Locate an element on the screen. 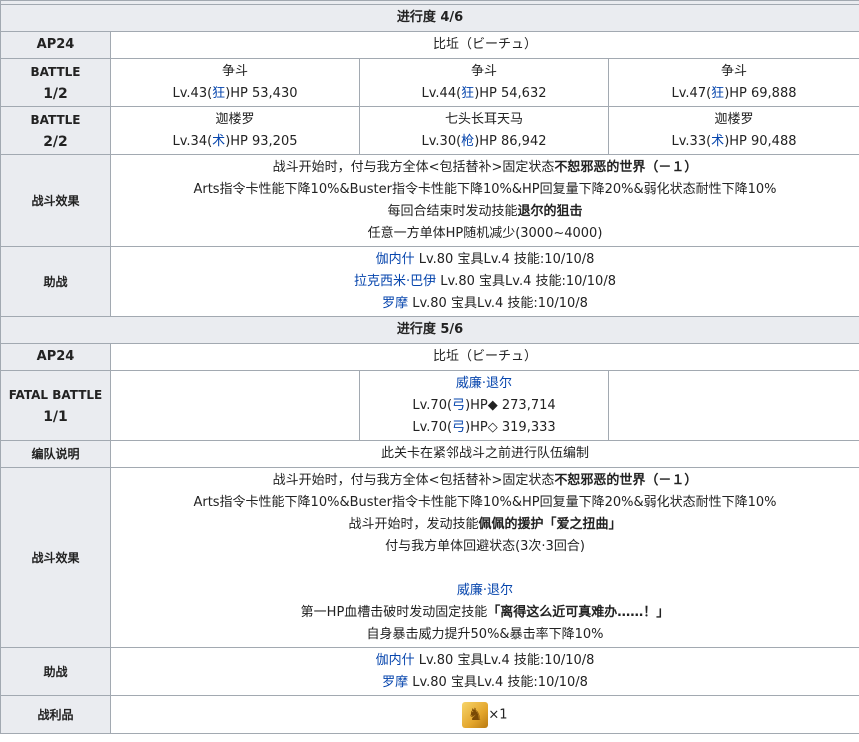 This screenshot has width=859, height=742. servant-link: 拉克西米·巴伊 is located at coordinates (395, 281).